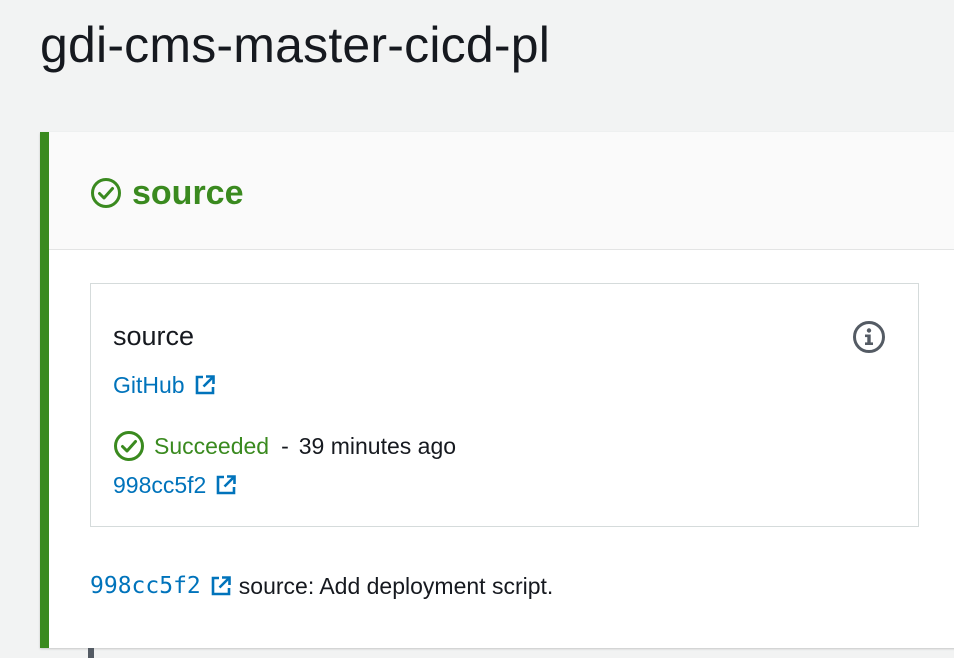 The width and height of the screenshot is (954, 658). What do you see at coordinates (145, 586) in the screenshot?
I see `summary-commit-id: 998cc5f2` at bounding box center [145, 586].